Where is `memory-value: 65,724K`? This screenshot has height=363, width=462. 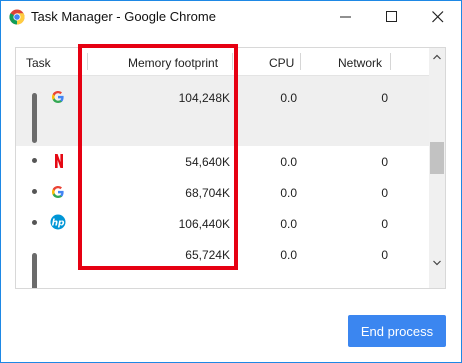
memory-value: 65,724K is located at coordinates (207, 255).